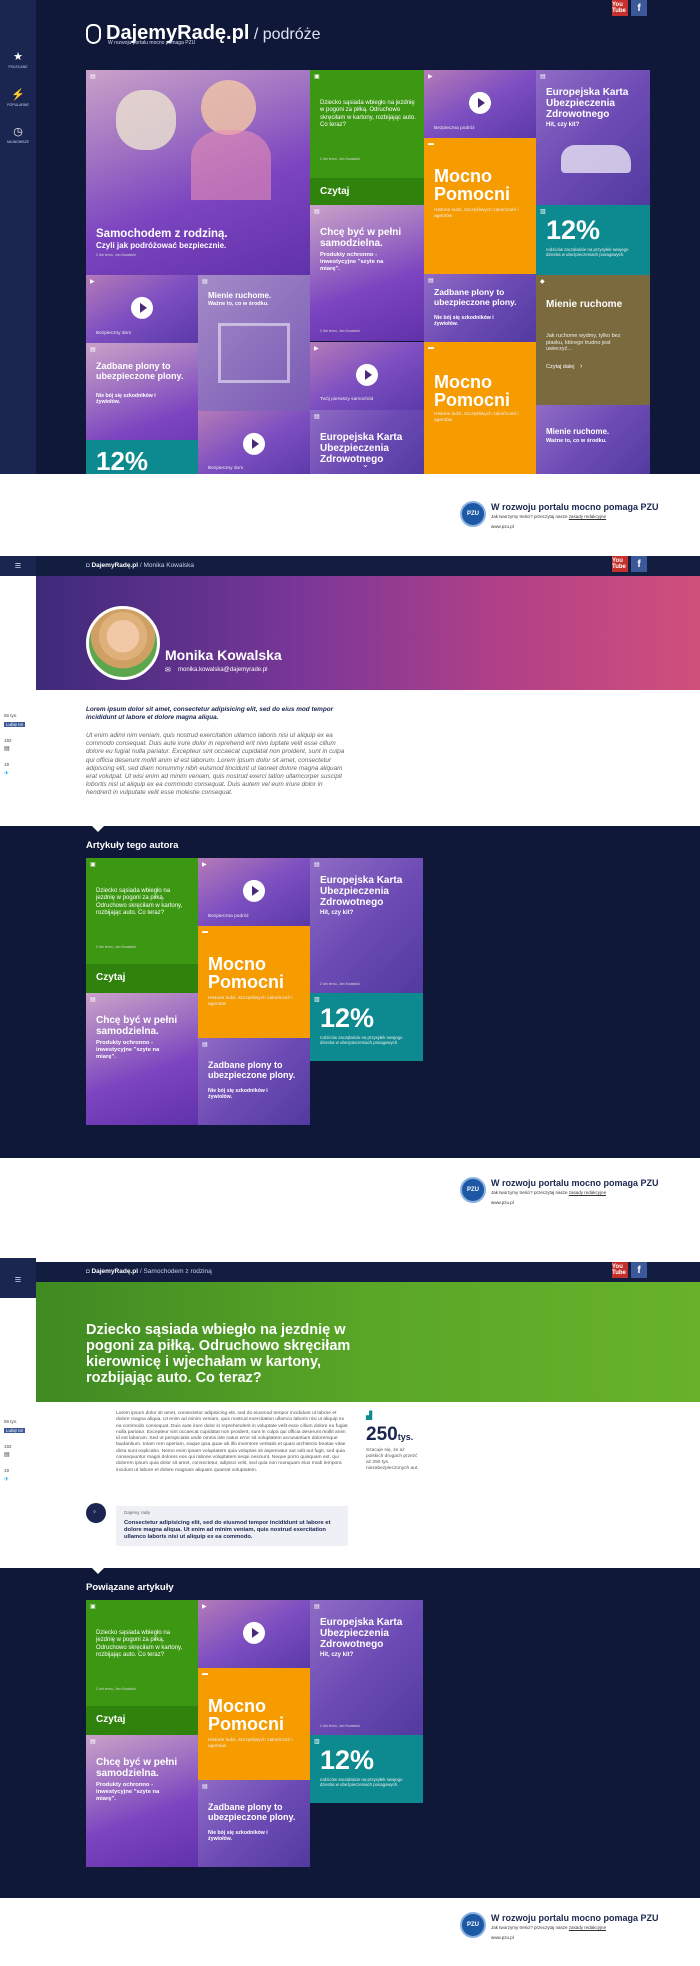  I want to click on mail-icon: ✉, so click(168, 670).